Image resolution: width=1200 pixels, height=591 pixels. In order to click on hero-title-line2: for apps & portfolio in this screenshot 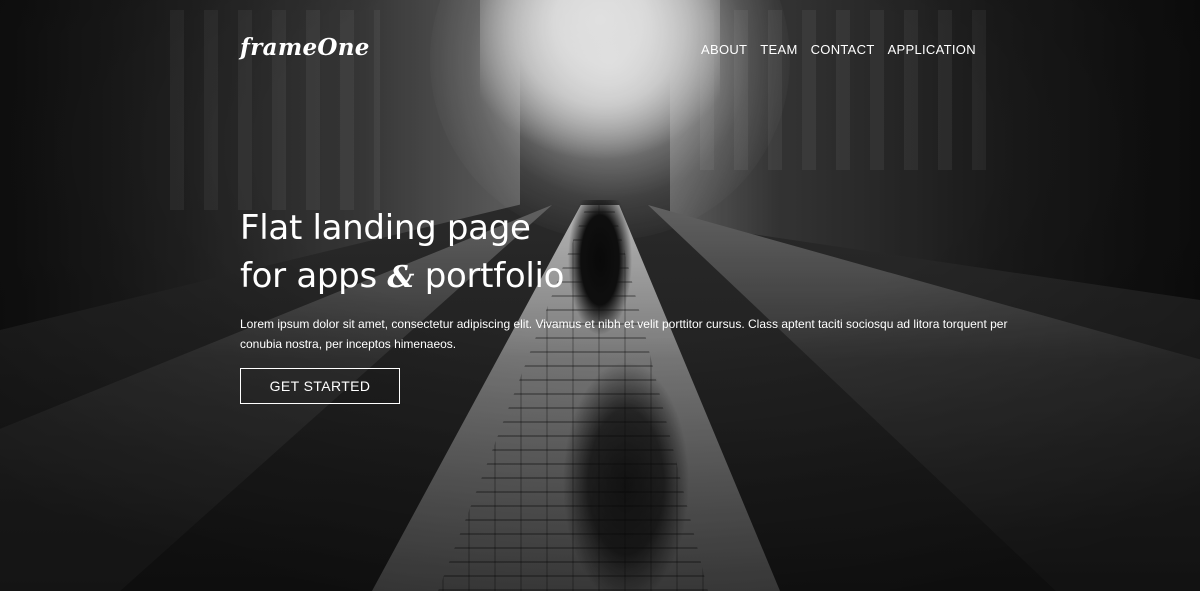, I will do `click(402, 277)`.